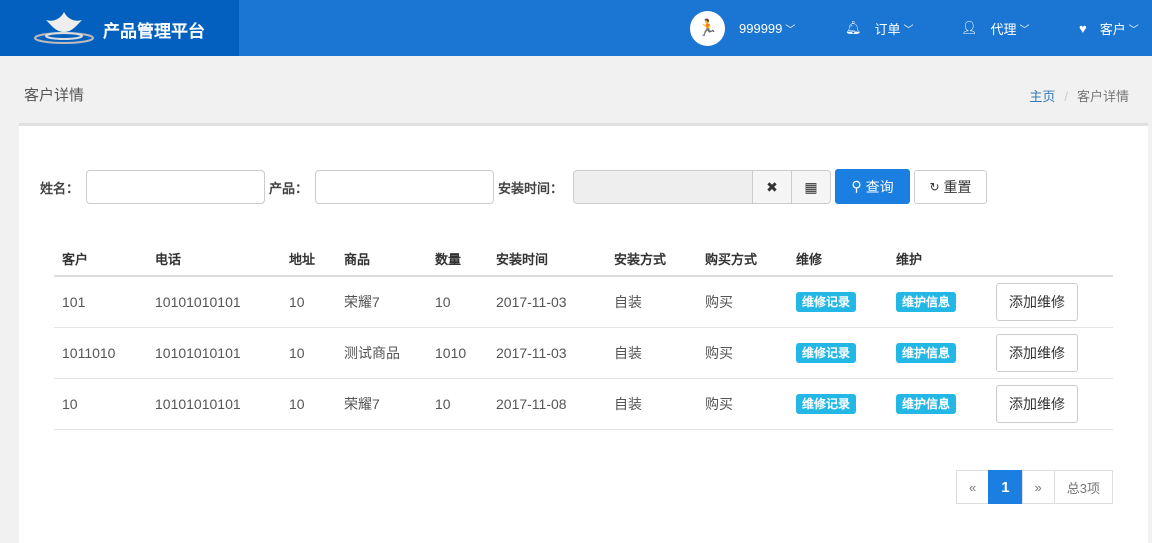 Image resolution: width=1152 pixels, height=543 pixels. Describe the element at coordinates (772, 187) in the screenshot. I see `clear-date-button: ✖` at that location.